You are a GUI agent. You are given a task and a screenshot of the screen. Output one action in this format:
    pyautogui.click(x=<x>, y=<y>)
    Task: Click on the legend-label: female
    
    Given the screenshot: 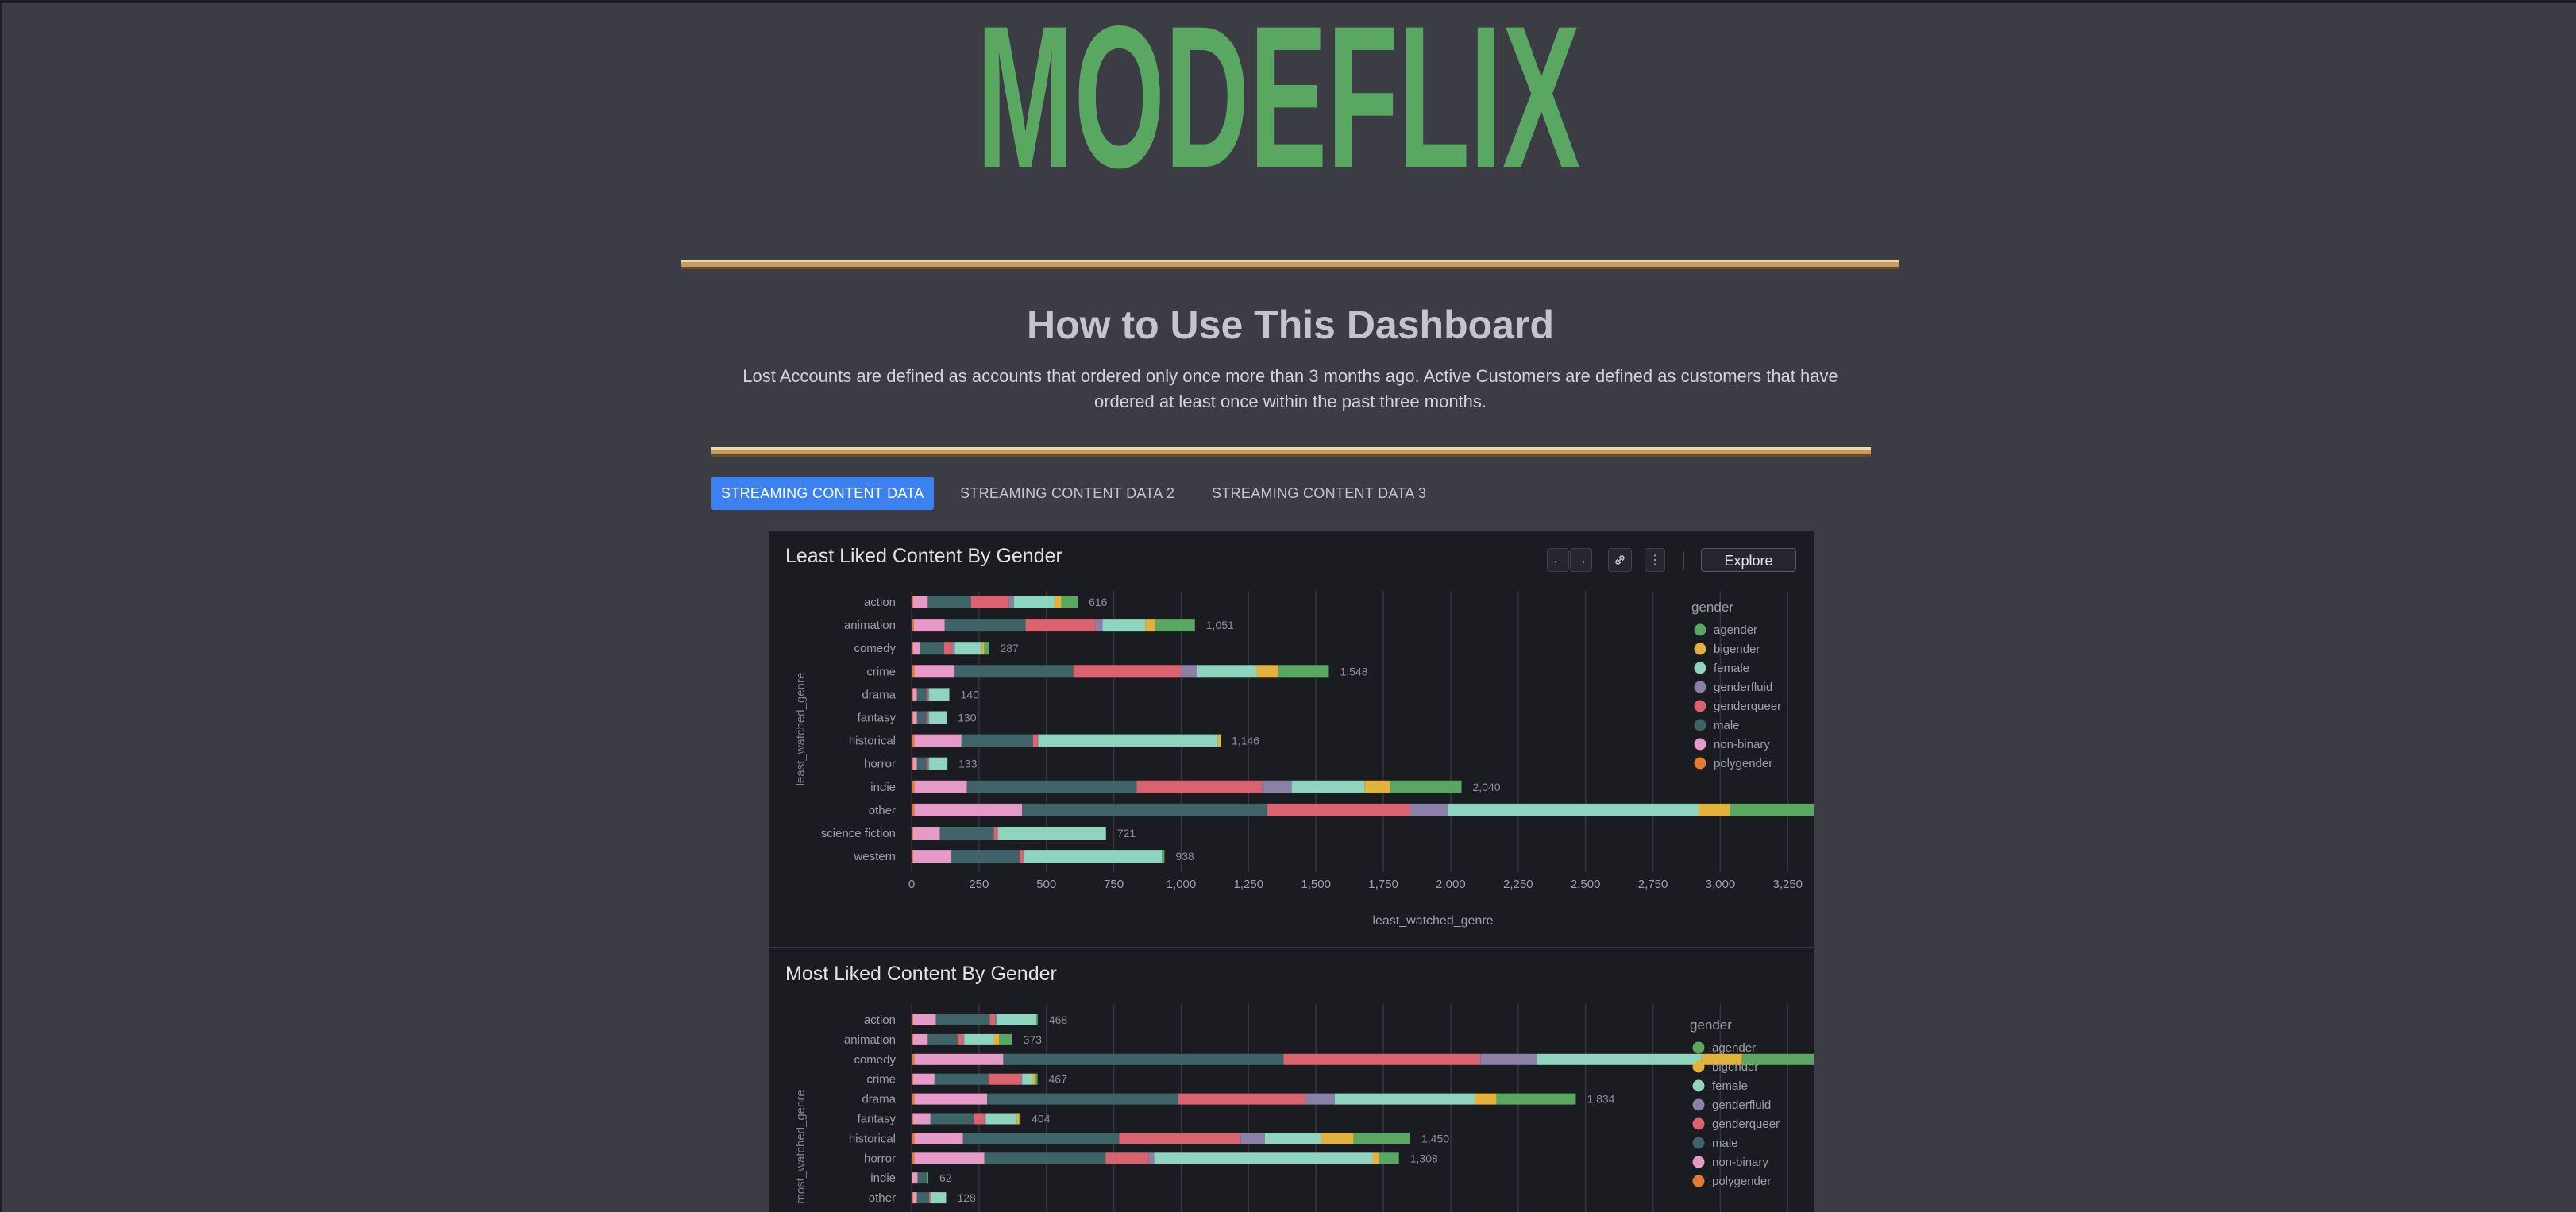 What is the action you would take?
    pyautogui.click(x=1731, y=669)
    